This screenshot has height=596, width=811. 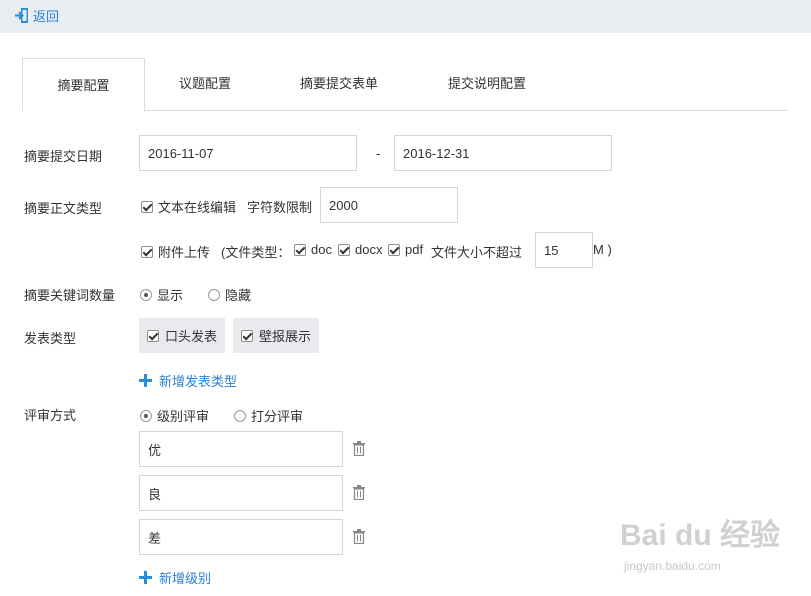 I want to click on online-edit-label: 文本在线编辑, so click(x=197, y=207).